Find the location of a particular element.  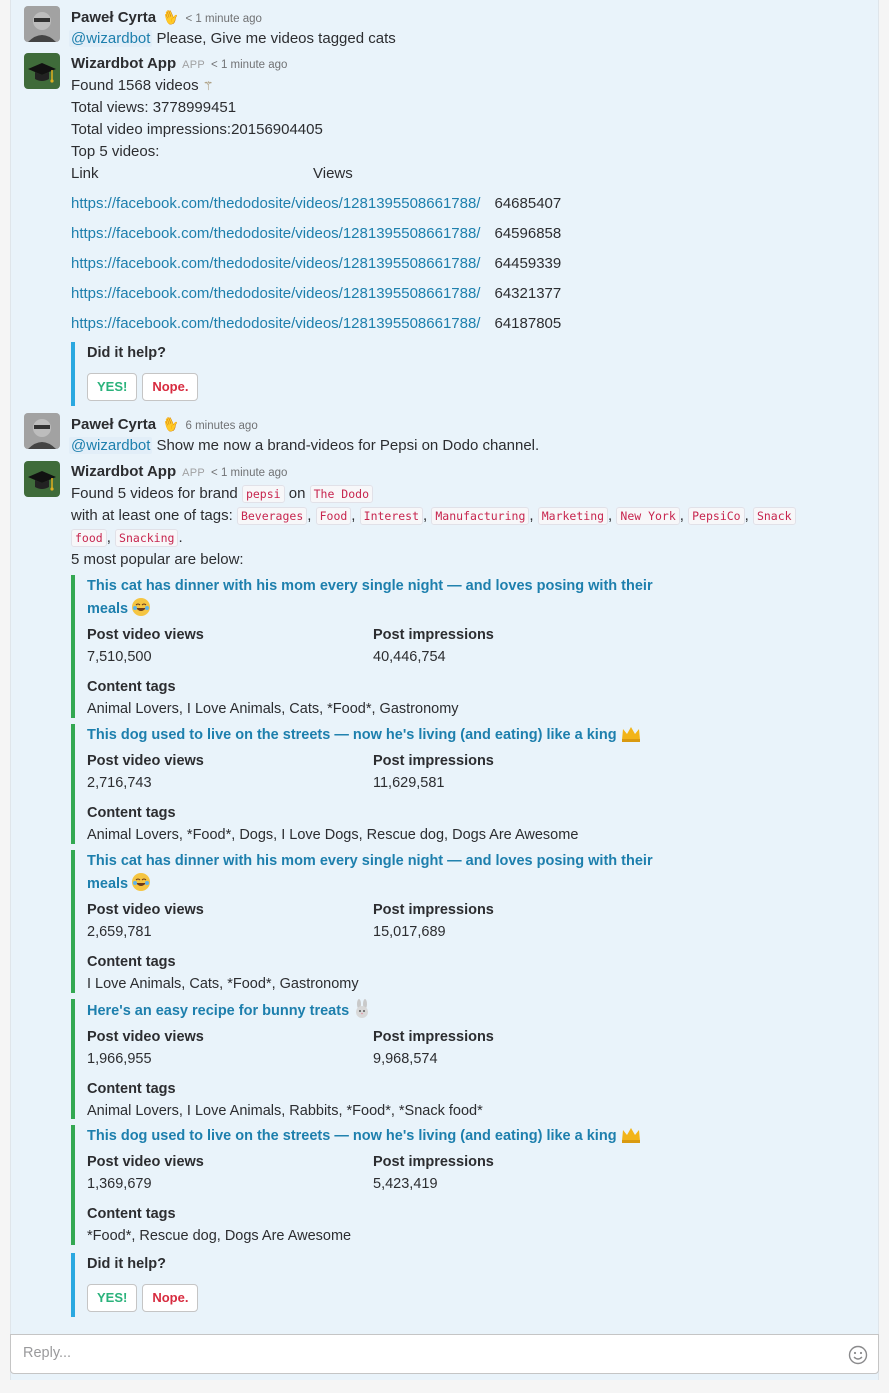

views-value: 7,510,500 is located at coordinates (119, 657).